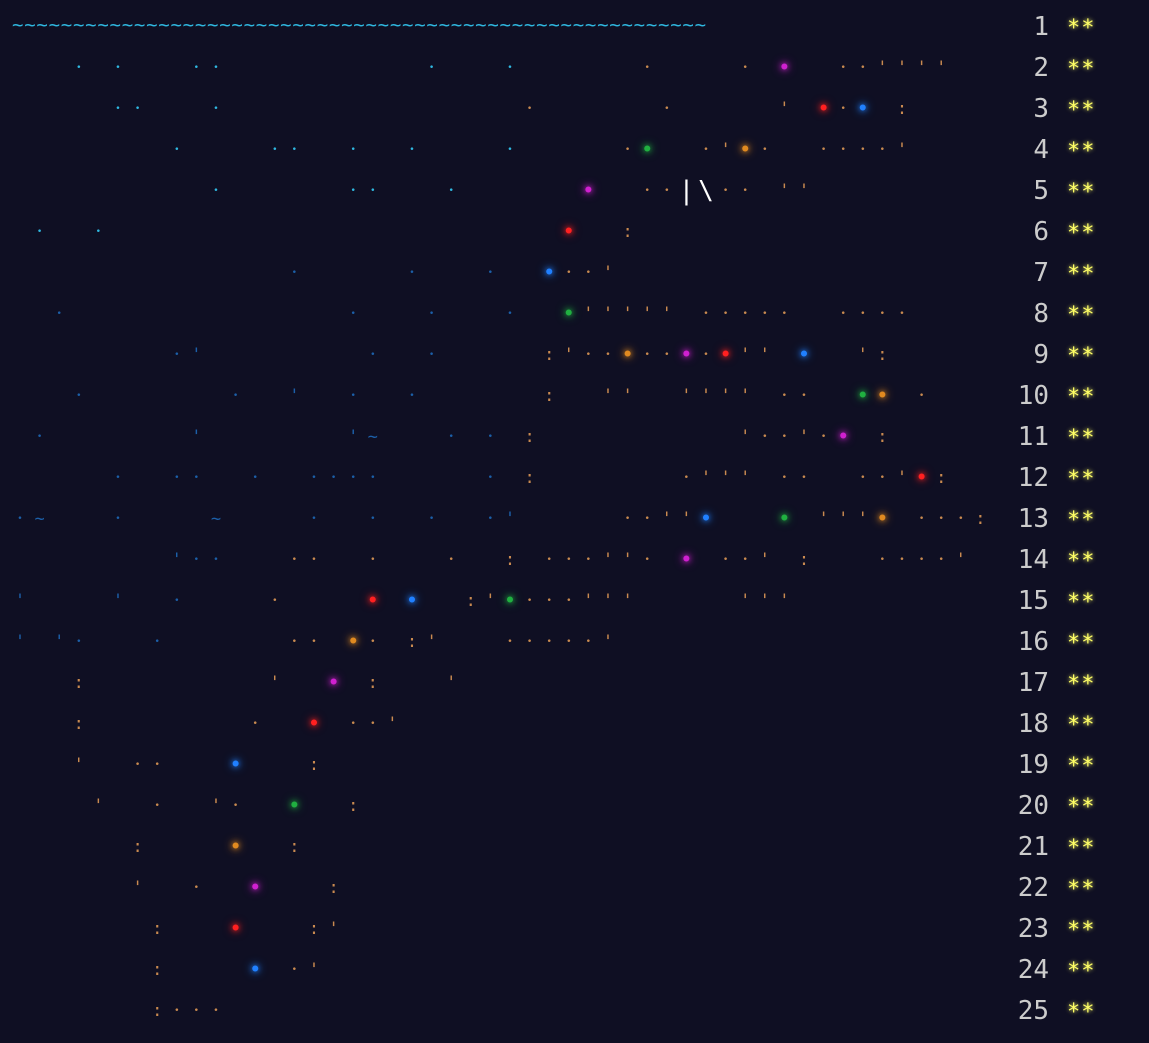 Image resolution: width=1149 pixels, height=1043 pixels. What do you see at coordinates (1033, 601) in the screenshot?
I see `day-number: 15` at bounding box center [1033, 601].